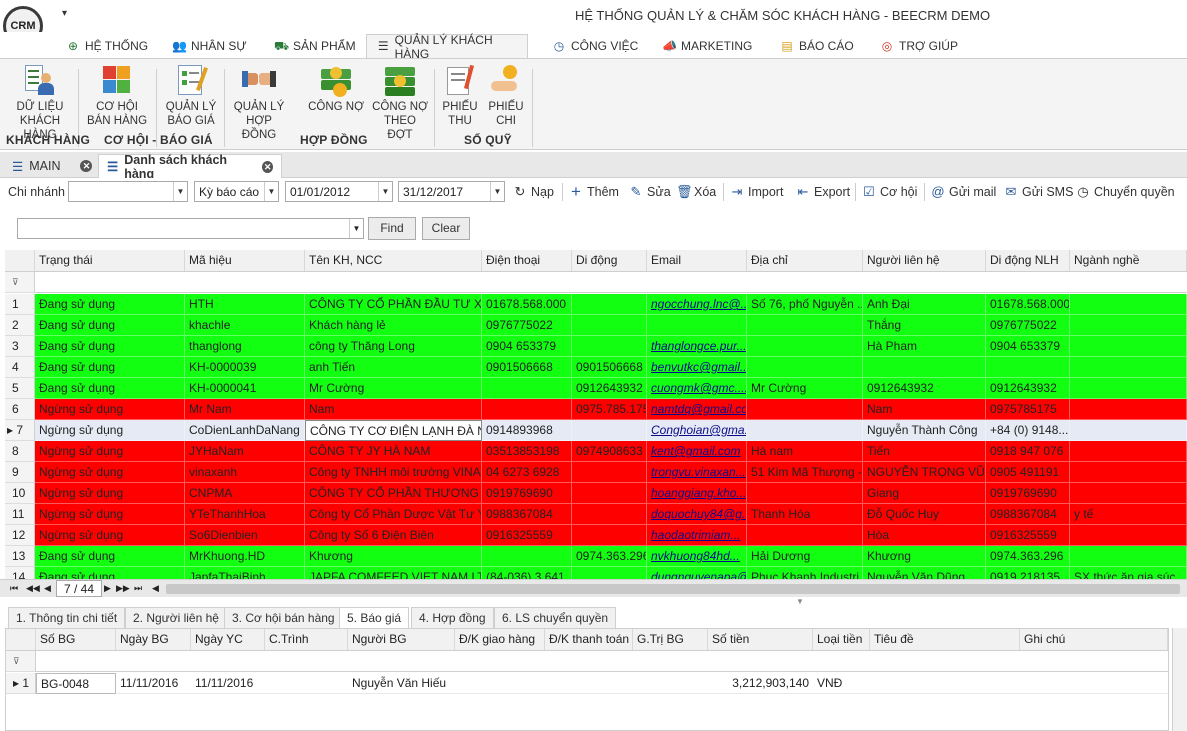  I want to click on clear-button: Clear, so click(446, 228).